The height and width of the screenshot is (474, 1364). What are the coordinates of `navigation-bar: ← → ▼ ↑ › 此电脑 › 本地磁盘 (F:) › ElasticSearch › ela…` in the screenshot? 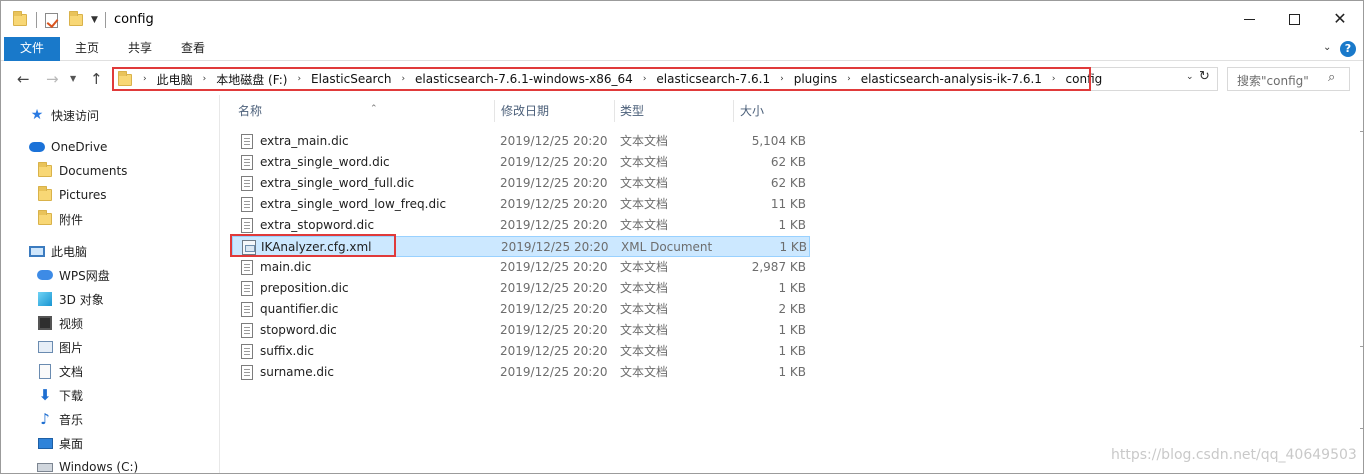 It's located at (682, 79).